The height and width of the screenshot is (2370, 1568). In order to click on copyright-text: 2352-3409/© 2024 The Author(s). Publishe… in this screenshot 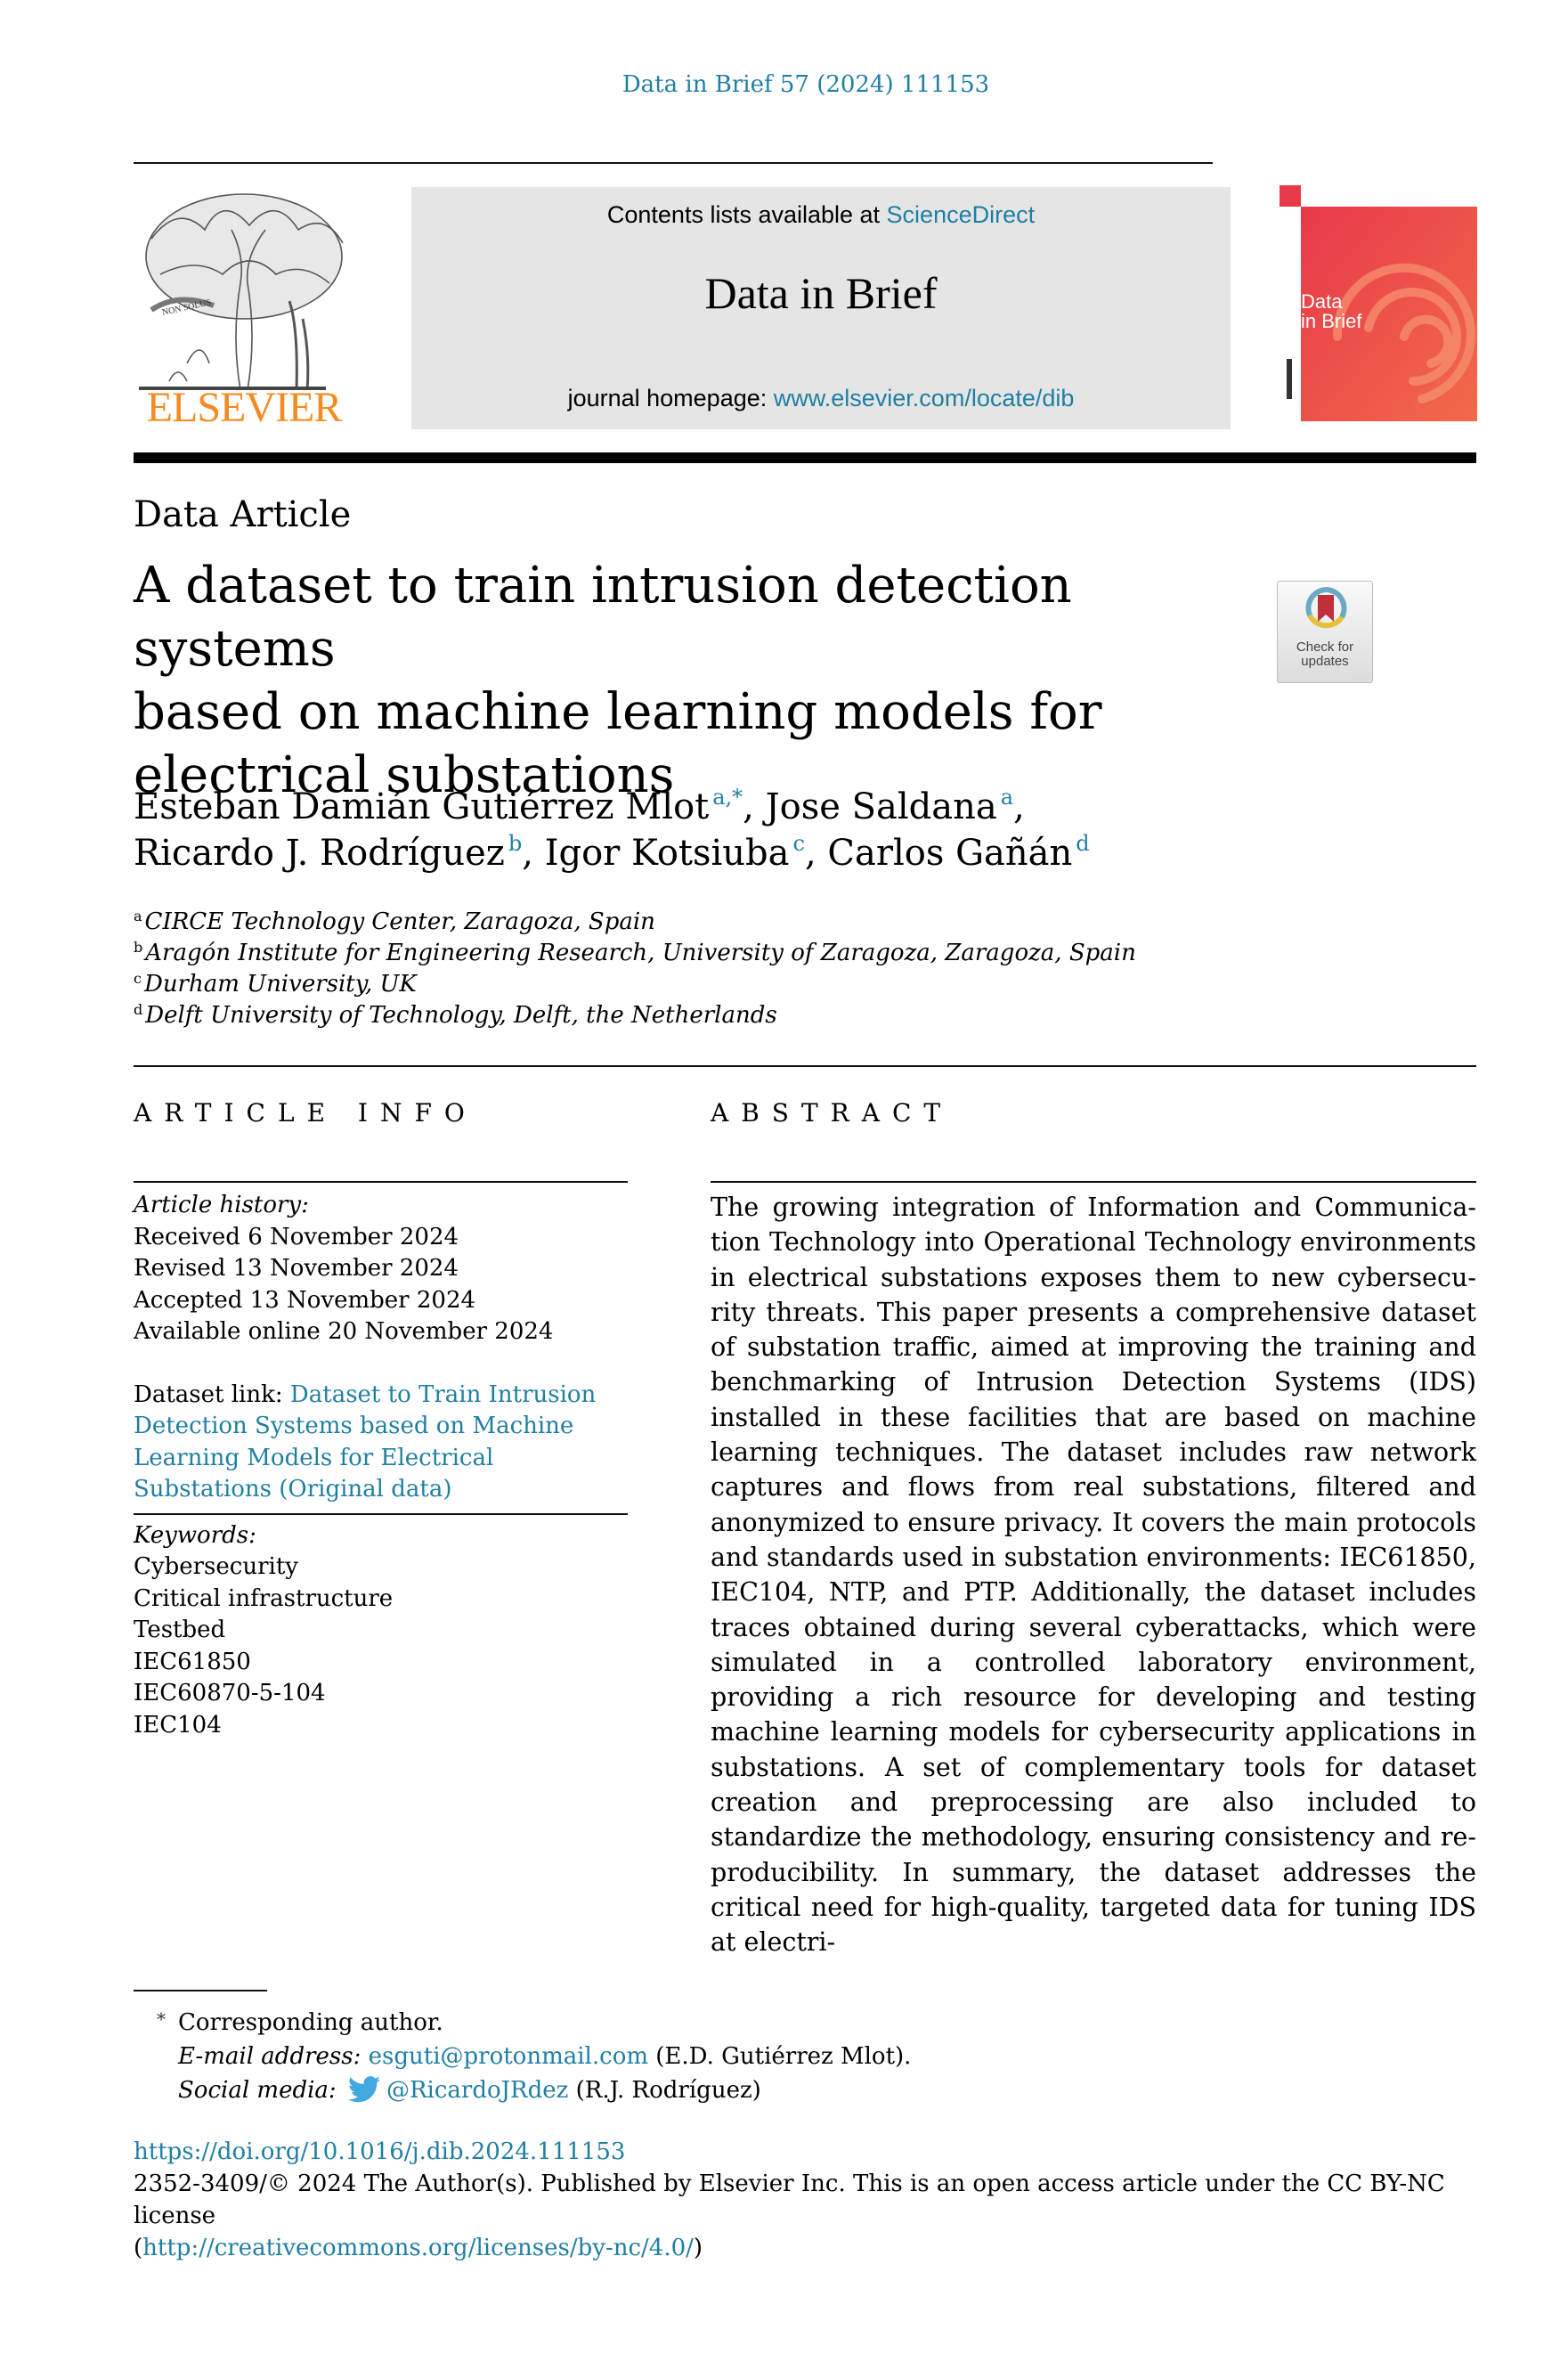, I will do `click(789, 2199)`.